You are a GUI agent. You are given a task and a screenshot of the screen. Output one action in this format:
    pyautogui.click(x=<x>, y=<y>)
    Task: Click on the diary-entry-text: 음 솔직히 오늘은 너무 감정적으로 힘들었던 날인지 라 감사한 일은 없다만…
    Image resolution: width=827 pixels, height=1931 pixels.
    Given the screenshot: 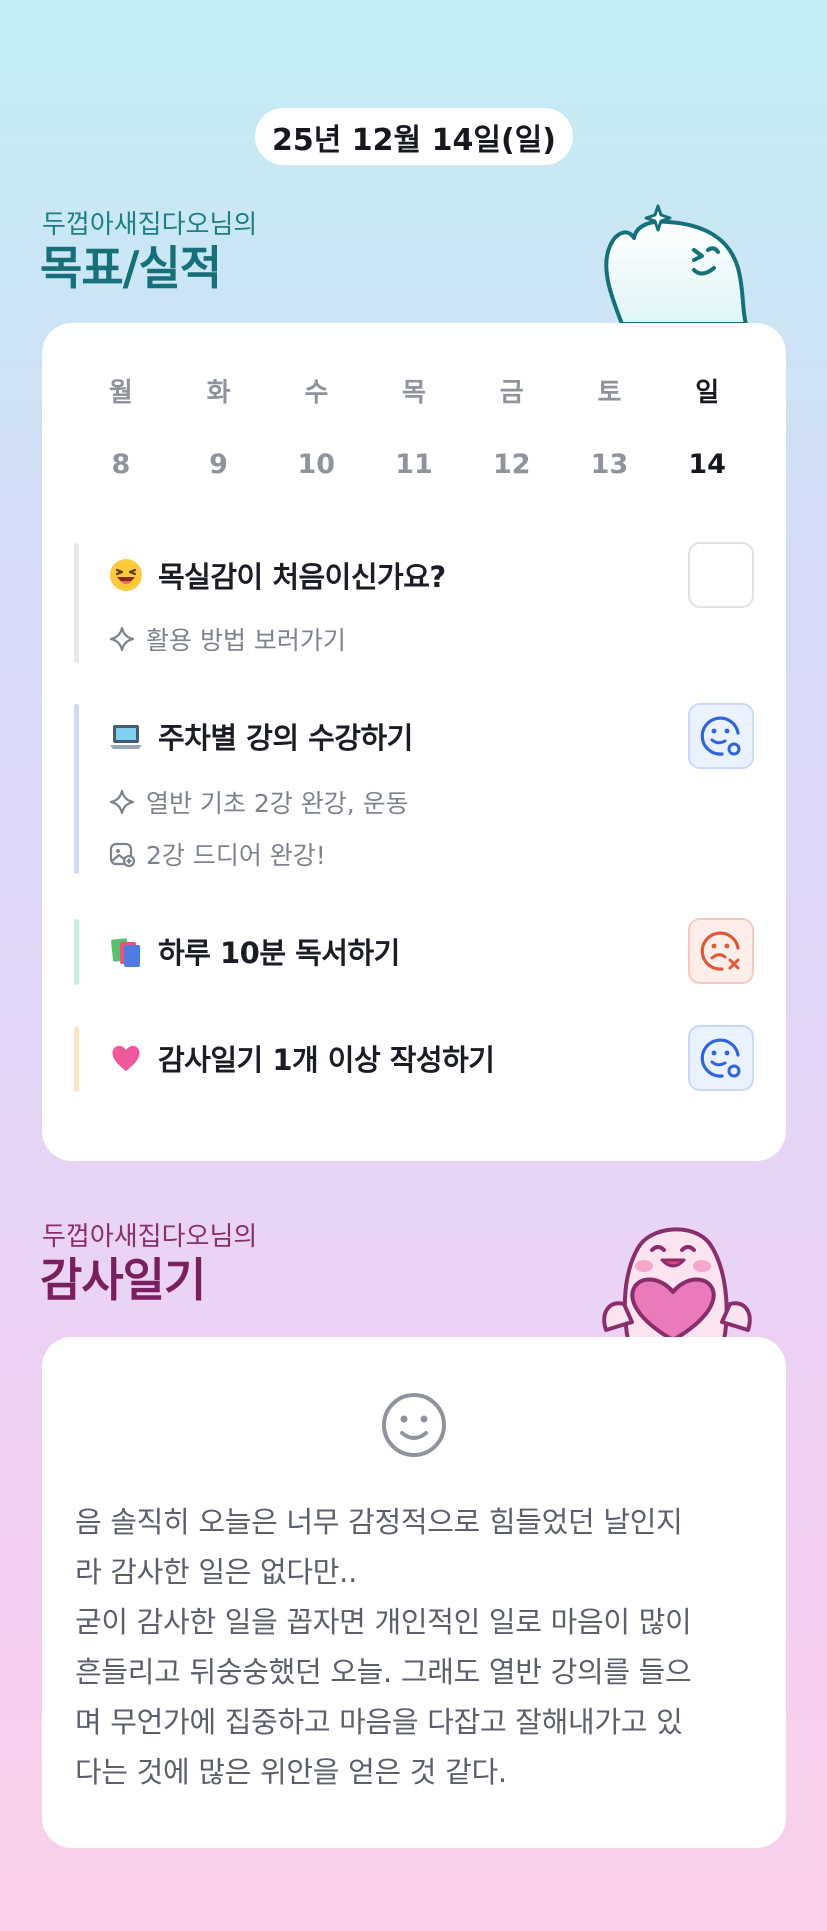 What is the action you would take?
    pyautogui.click(x=383, y=1647)
    